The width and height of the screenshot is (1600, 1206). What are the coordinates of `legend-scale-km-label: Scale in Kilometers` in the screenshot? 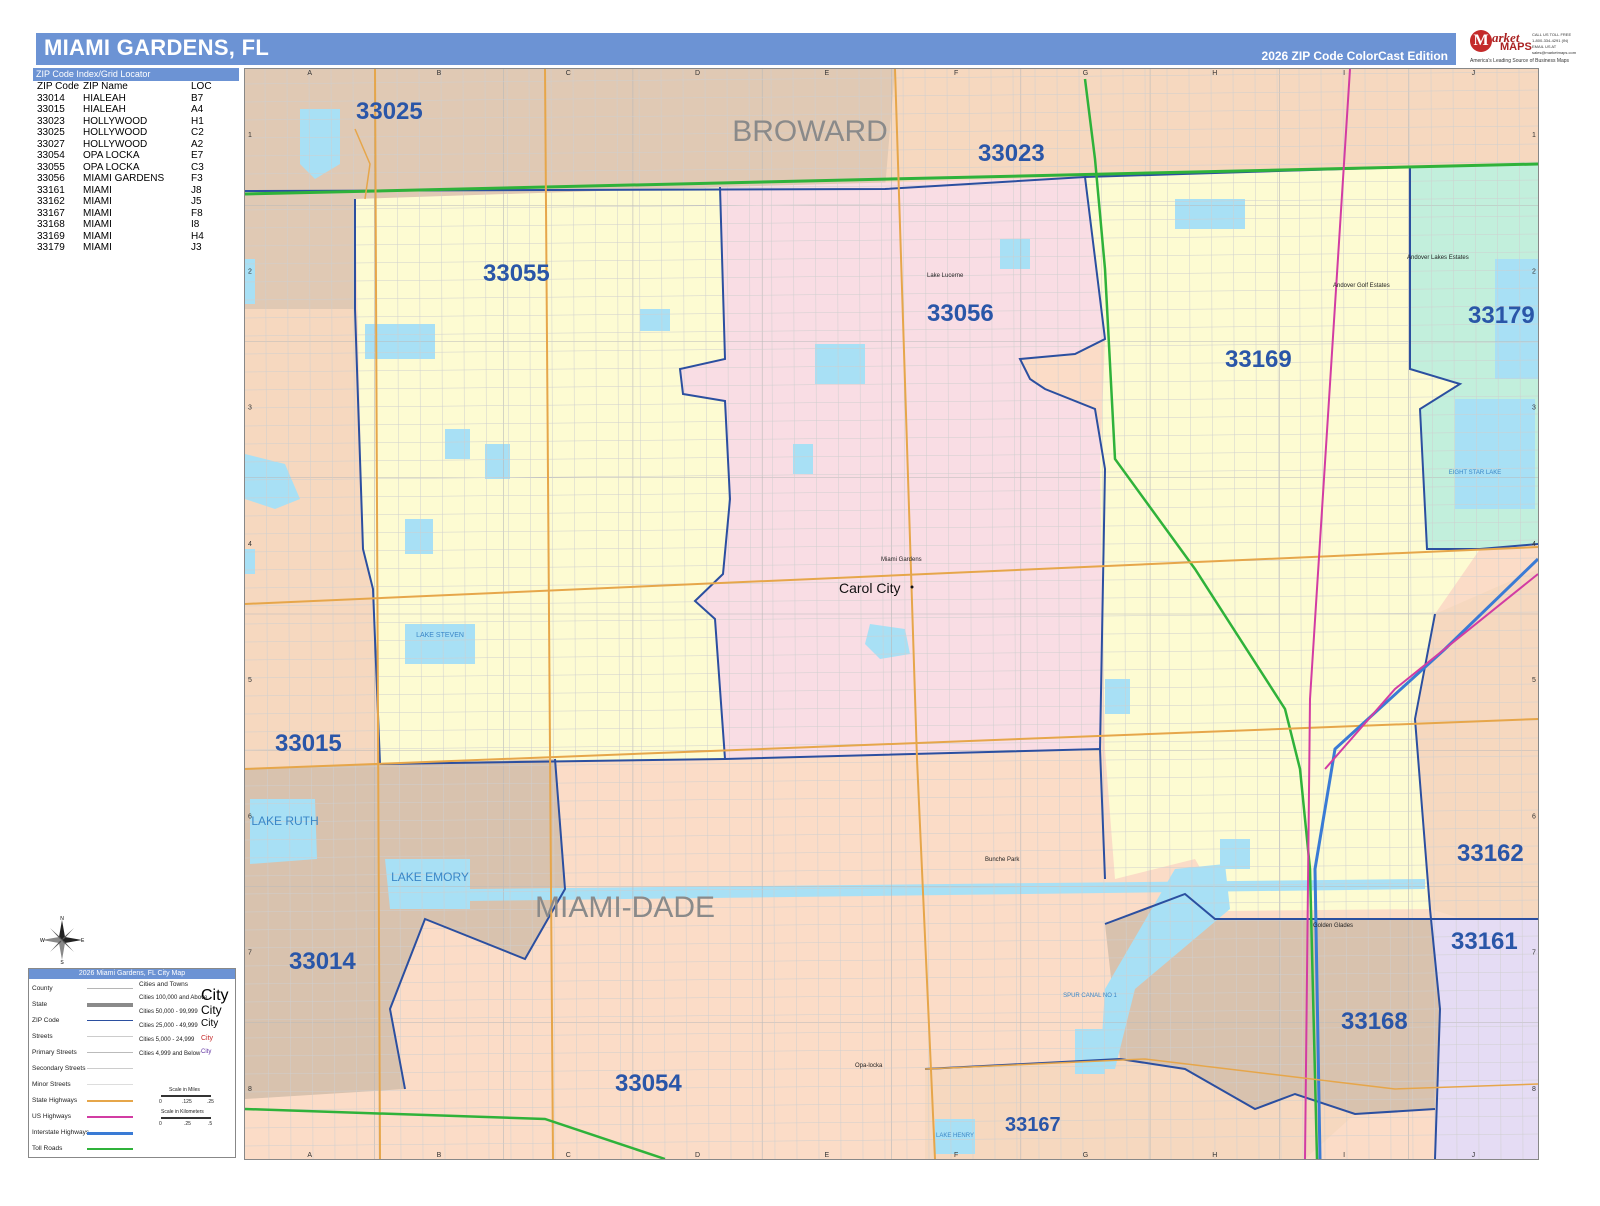 It's located at (182, 1112).